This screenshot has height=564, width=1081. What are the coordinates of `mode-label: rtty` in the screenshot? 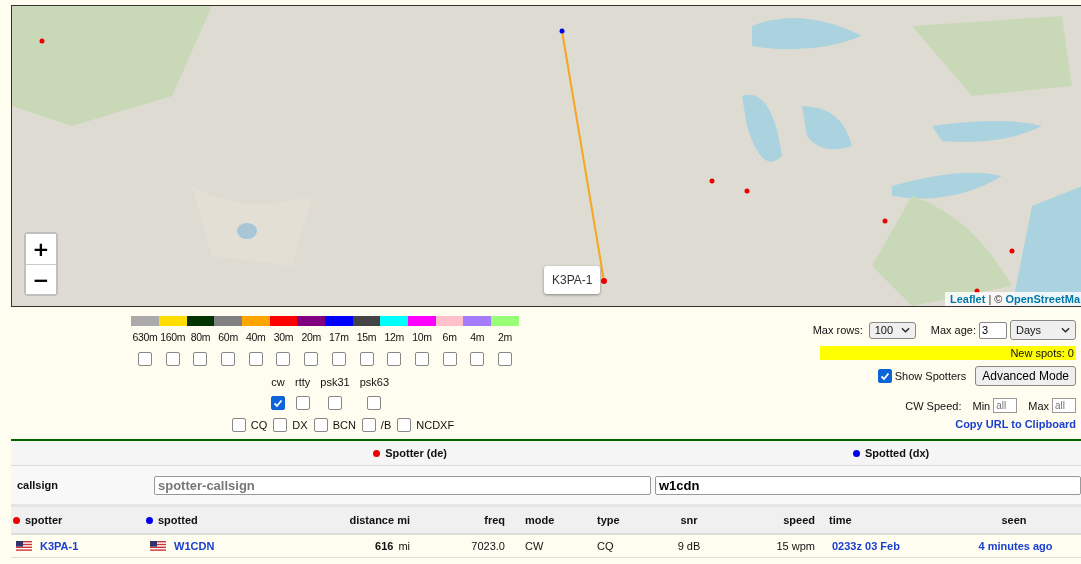 It's located at (303, 382).